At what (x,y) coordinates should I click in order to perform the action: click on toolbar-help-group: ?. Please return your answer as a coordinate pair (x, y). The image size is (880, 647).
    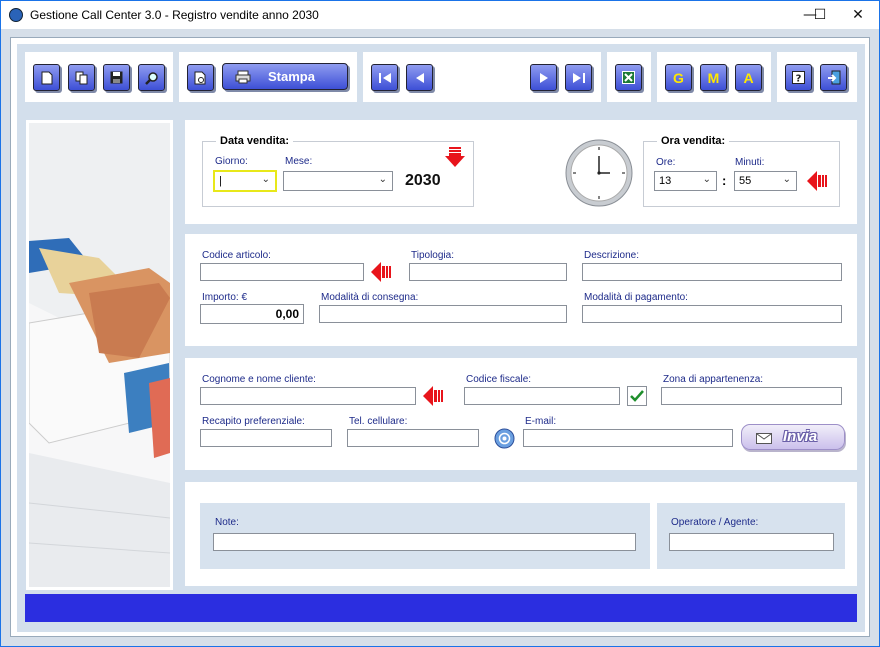
    Looking at the image, I should click on (817, 77).